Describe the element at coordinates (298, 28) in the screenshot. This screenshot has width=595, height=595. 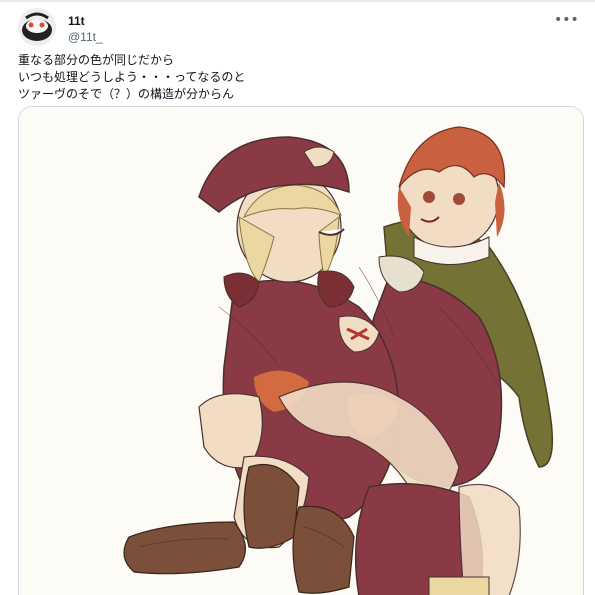
I see `tweet-header: 11t @11t_ •••` at that location.